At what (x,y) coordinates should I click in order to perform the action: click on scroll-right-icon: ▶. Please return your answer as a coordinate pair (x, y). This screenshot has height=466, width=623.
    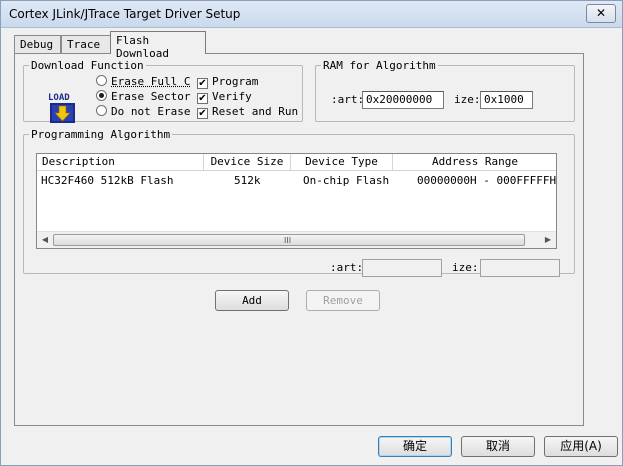
    Looking at the image, I should click on (548, 240).